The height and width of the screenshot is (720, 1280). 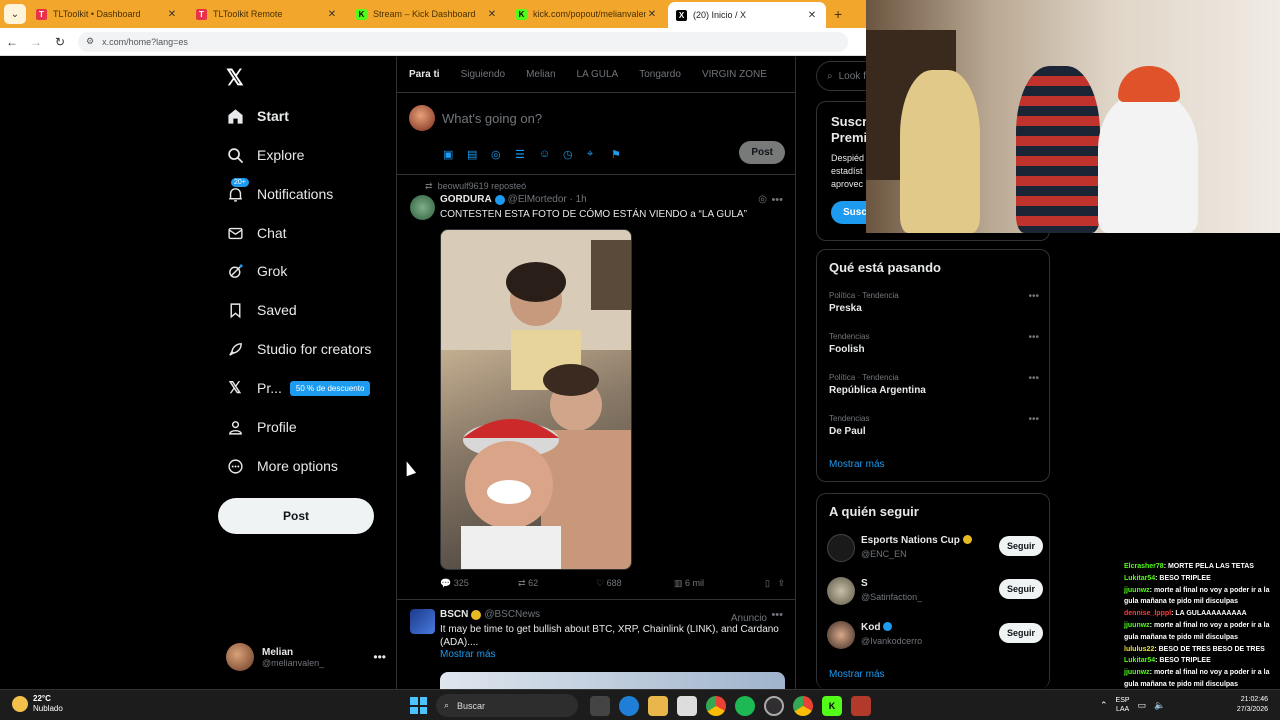 What do you see at coordinates (774, 706) in the screenshot?
I see `obs-icon` at bounding box center [774, 706].